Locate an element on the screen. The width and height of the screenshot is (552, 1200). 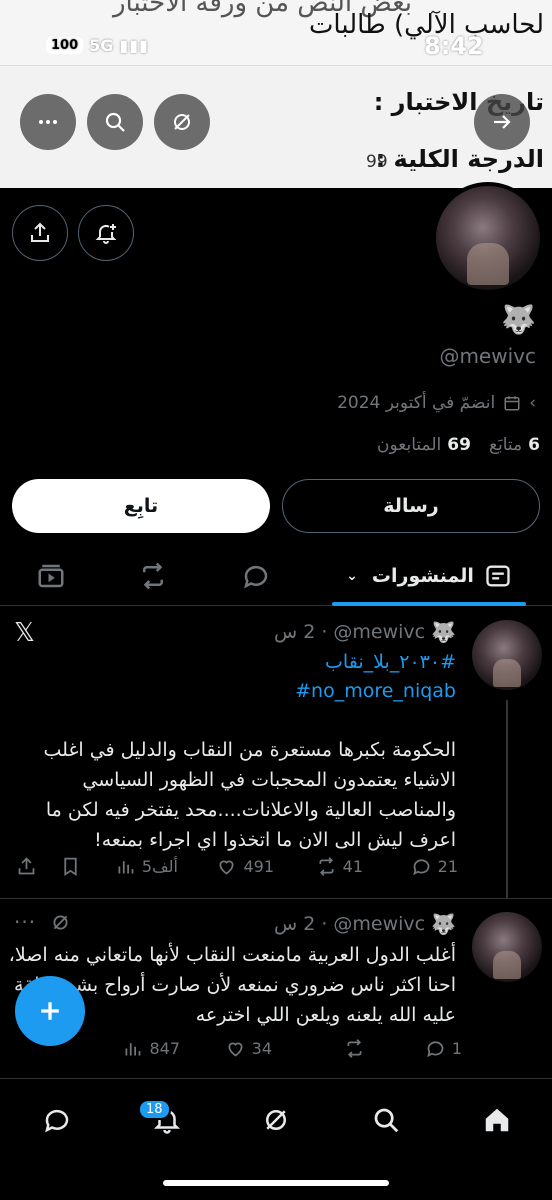
arrow-right-icon is located at coordinates (502, 122).